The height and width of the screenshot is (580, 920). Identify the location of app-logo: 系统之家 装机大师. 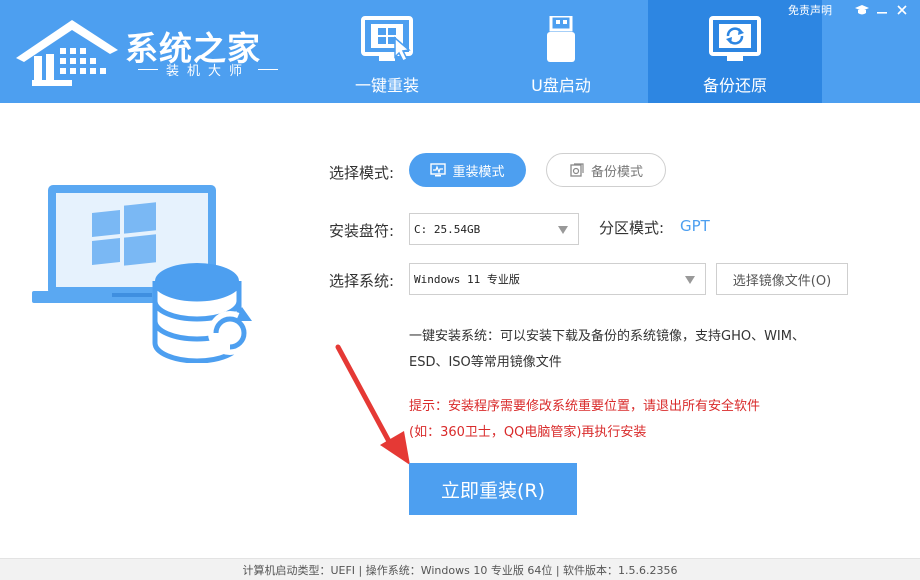
(147, 50).